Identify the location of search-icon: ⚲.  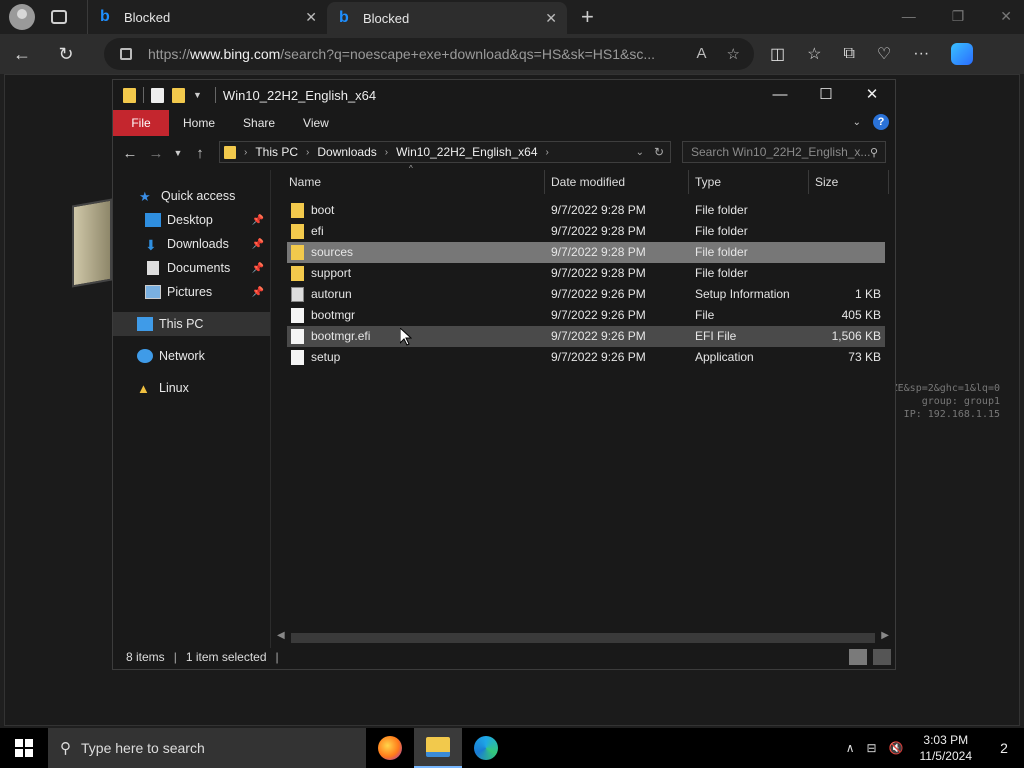
(874, 152).